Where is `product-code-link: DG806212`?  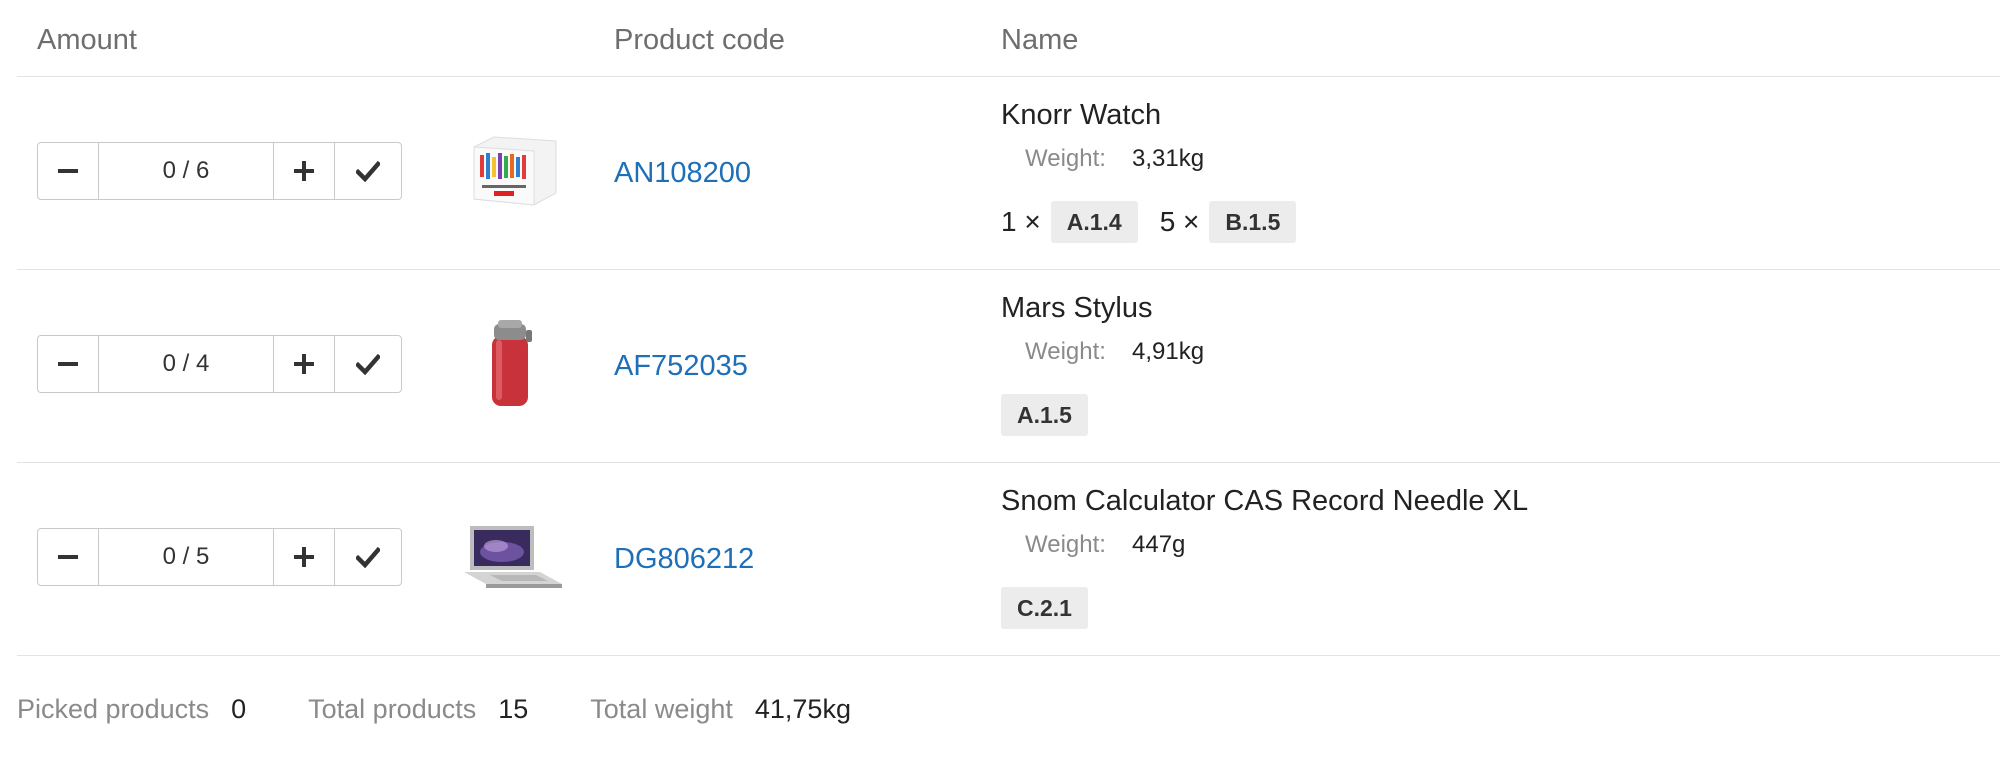
product-code-link: DG806212 is located at coordinates (684, 559).